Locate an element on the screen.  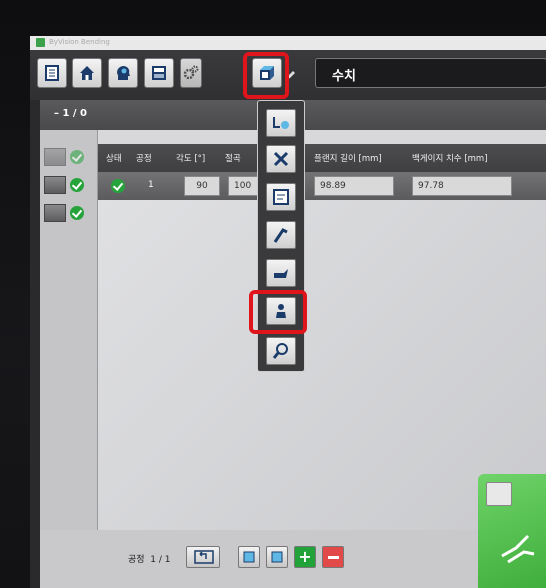
home-icon is located at coordinates (87, 73).